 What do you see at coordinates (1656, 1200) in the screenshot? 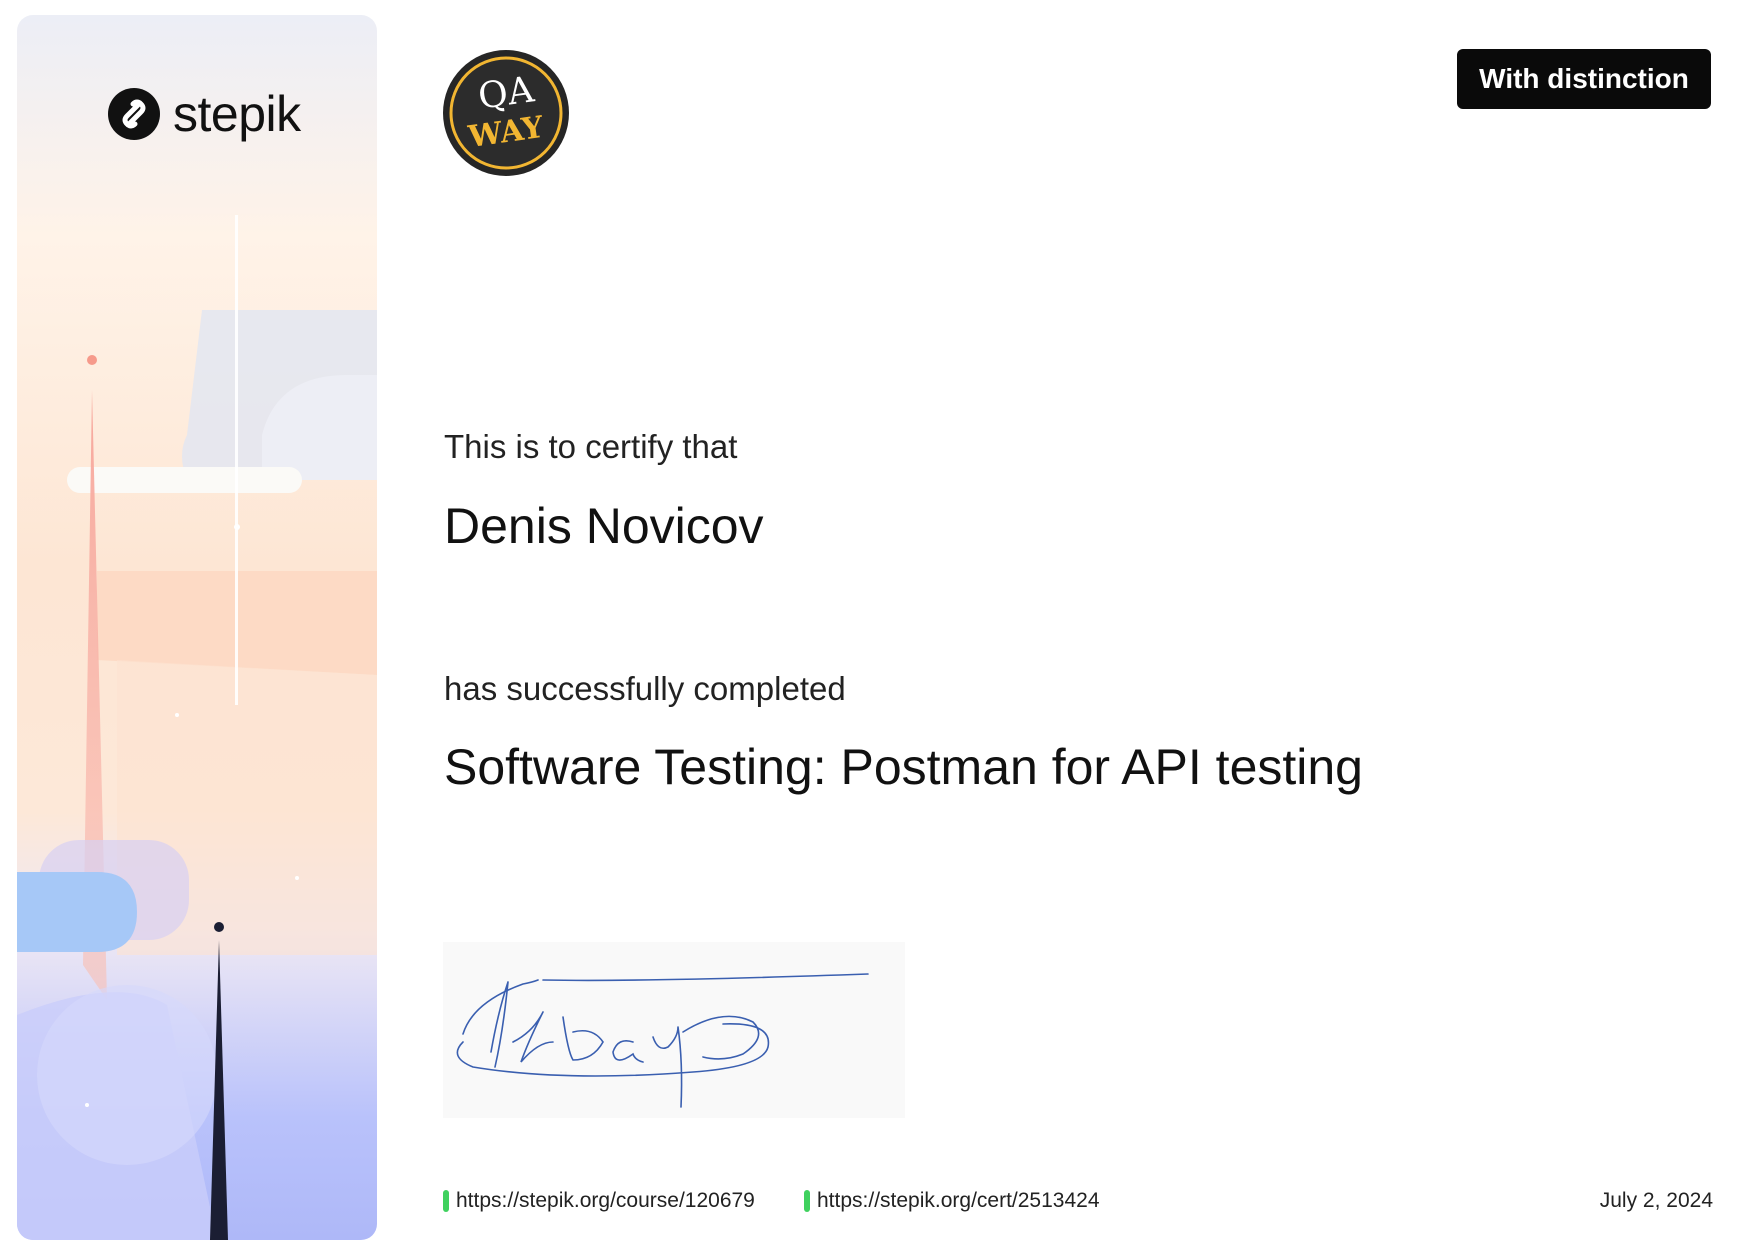
I see `certificate-date: July 2, 2024` at bounding box center [1656, 1200].